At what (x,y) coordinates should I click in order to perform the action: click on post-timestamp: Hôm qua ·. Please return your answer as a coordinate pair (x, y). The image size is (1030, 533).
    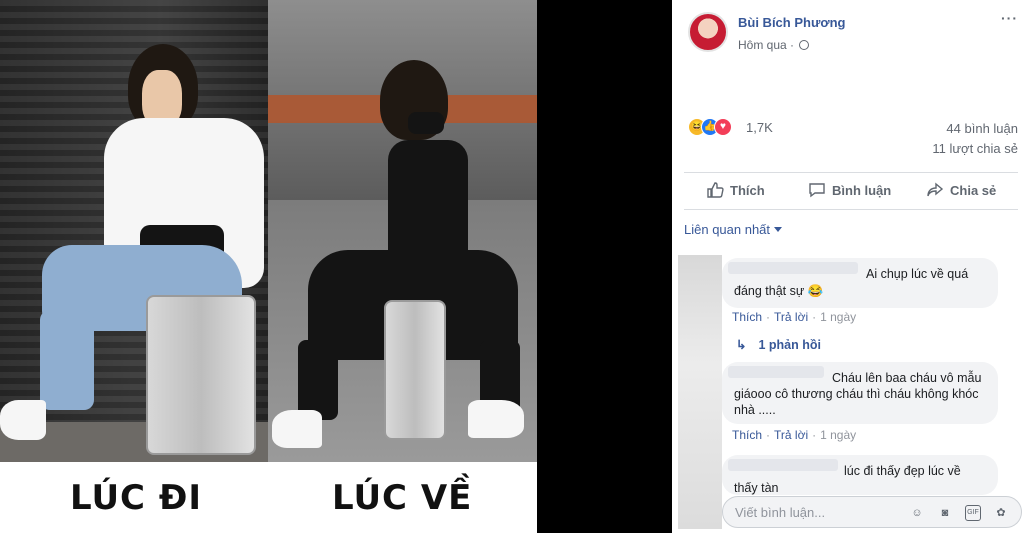
    Looking at the image, I should click on (774, 45).